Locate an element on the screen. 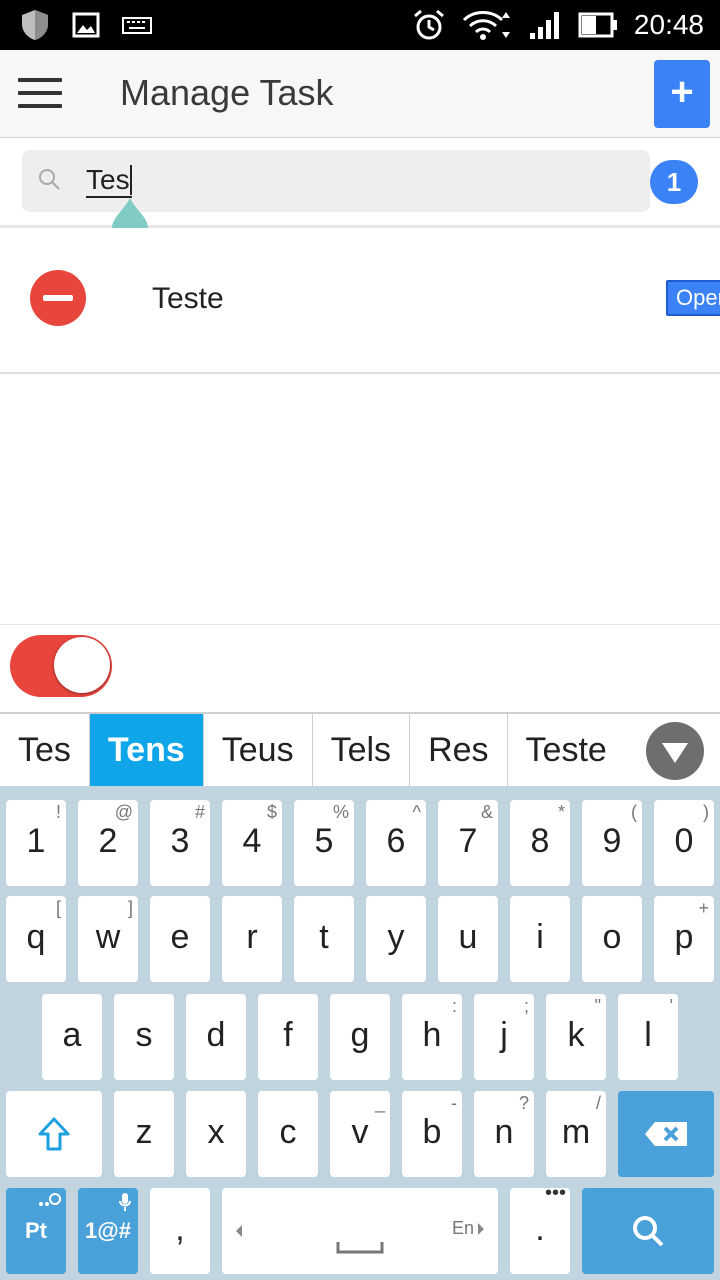 This screenshot has height=1280, width=720. key-alt-label: ' is located at coordinates (671, 1006).